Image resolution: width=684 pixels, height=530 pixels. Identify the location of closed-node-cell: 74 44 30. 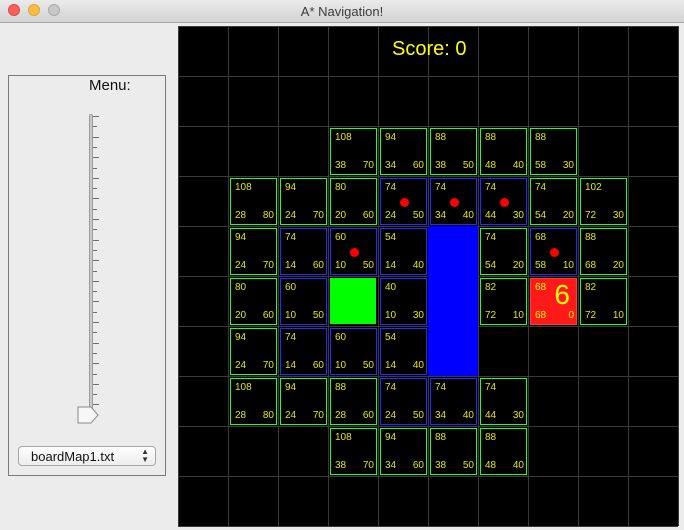
(503, 201).